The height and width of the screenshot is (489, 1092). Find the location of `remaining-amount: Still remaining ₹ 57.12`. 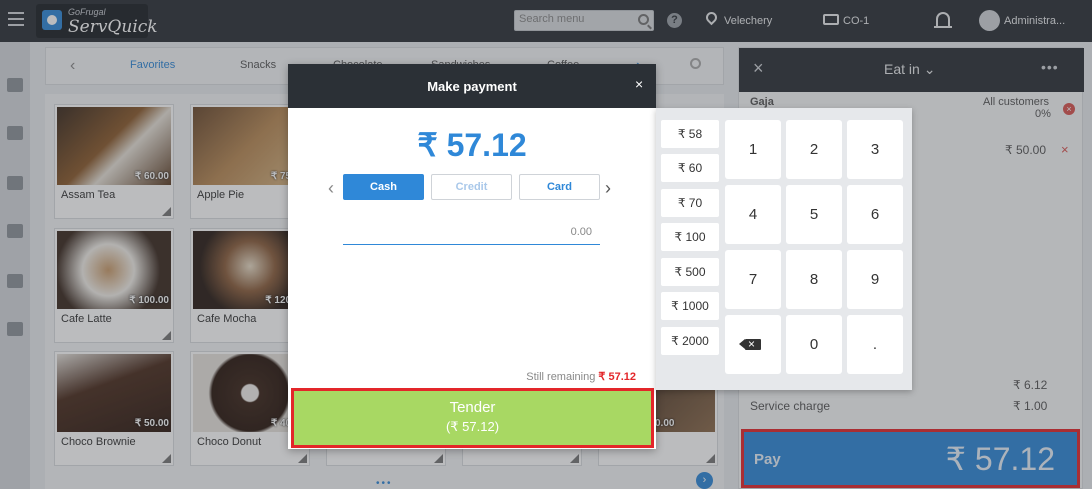

remaining-amount: Still remaining ₹ 57.12 is located at coordinates (581, 376).